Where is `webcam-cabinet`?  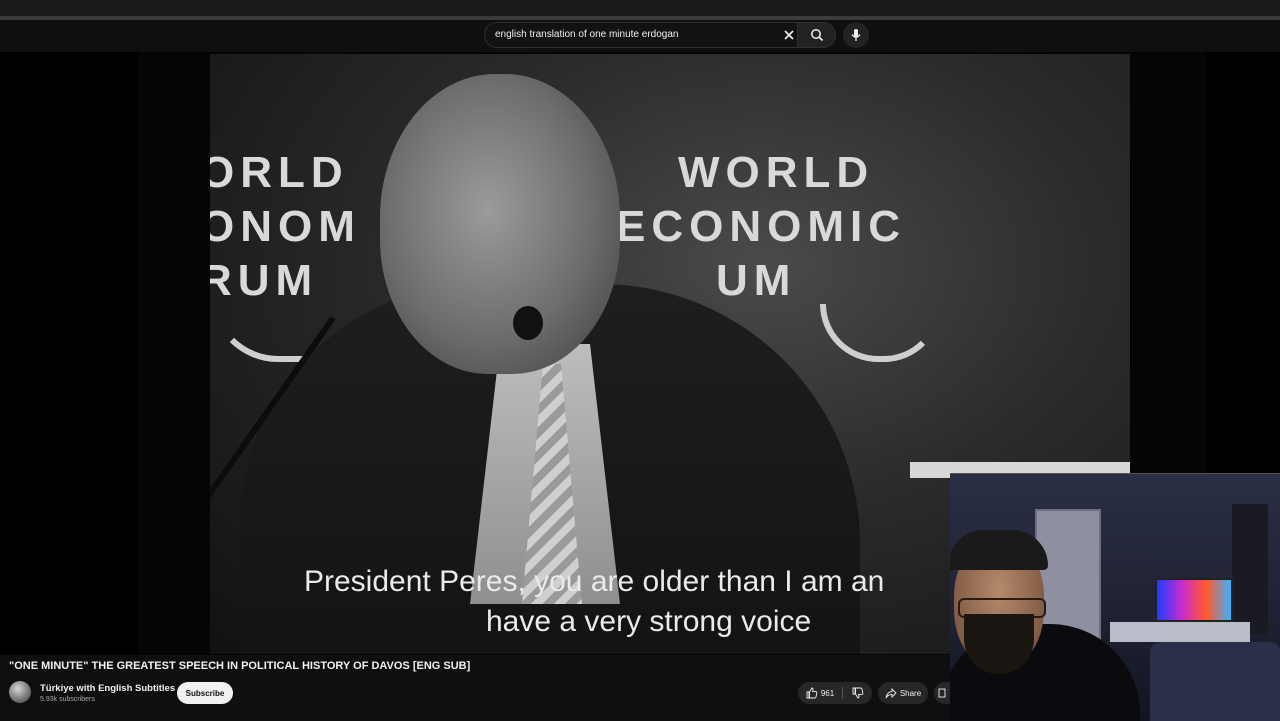
webcam-cabinet is located at coordinates (1180, 632).